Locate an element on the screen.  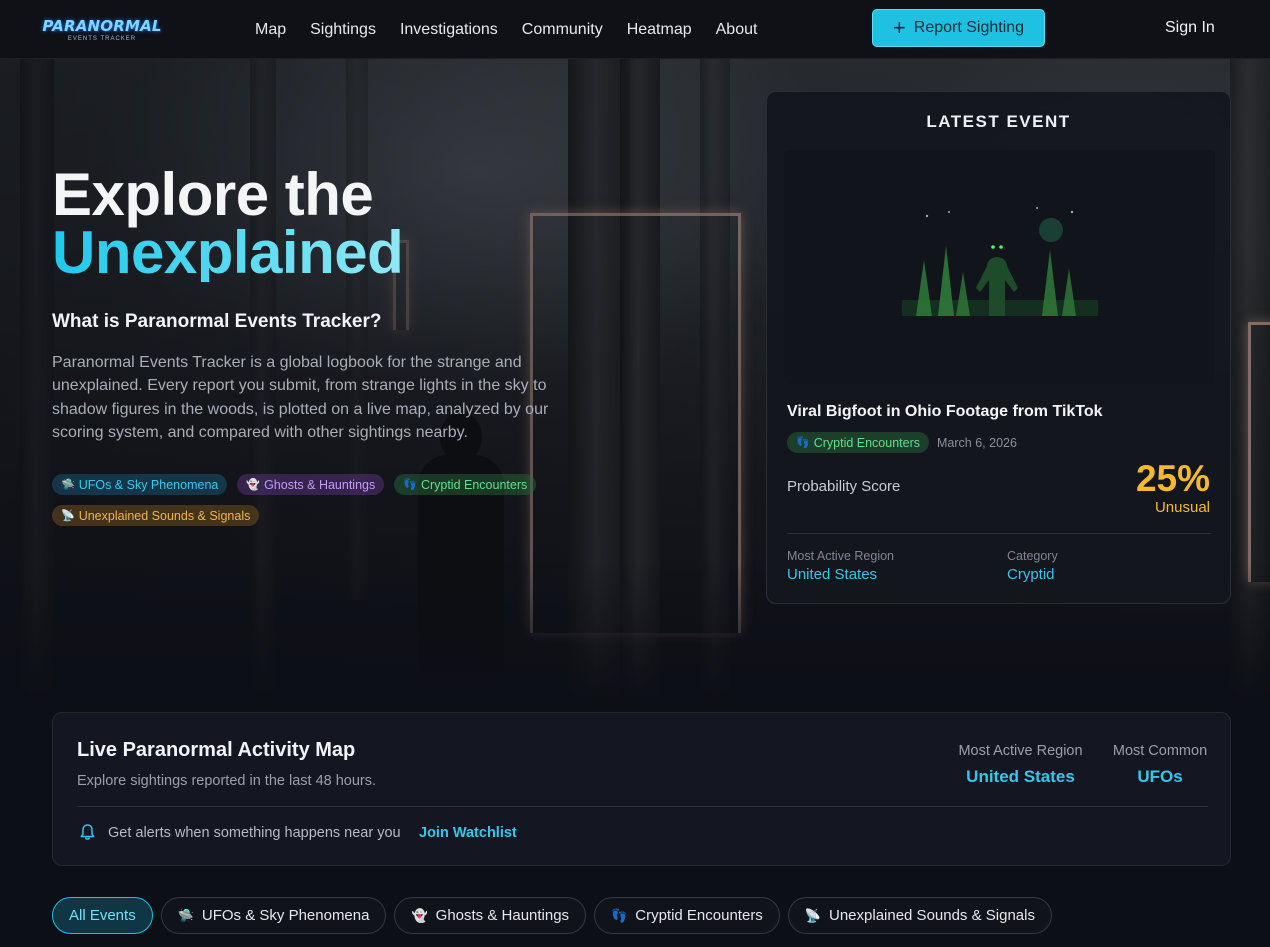
tag-ufos: 🛸 UFOs & Sky Phenomena is located at coordinates (140, 484).